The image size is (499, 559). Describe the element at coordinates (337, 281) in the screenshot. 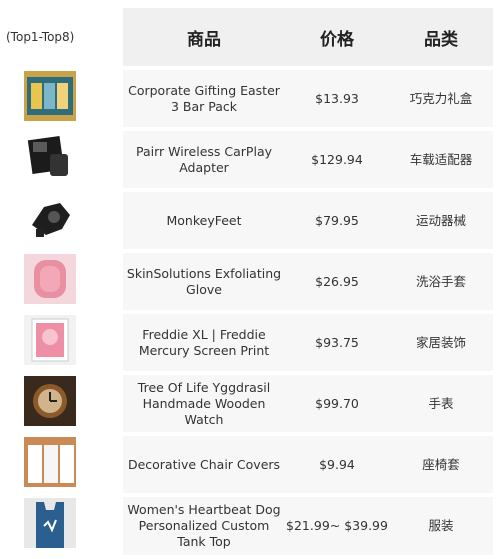

I see `product-price: $26.95` at that location.